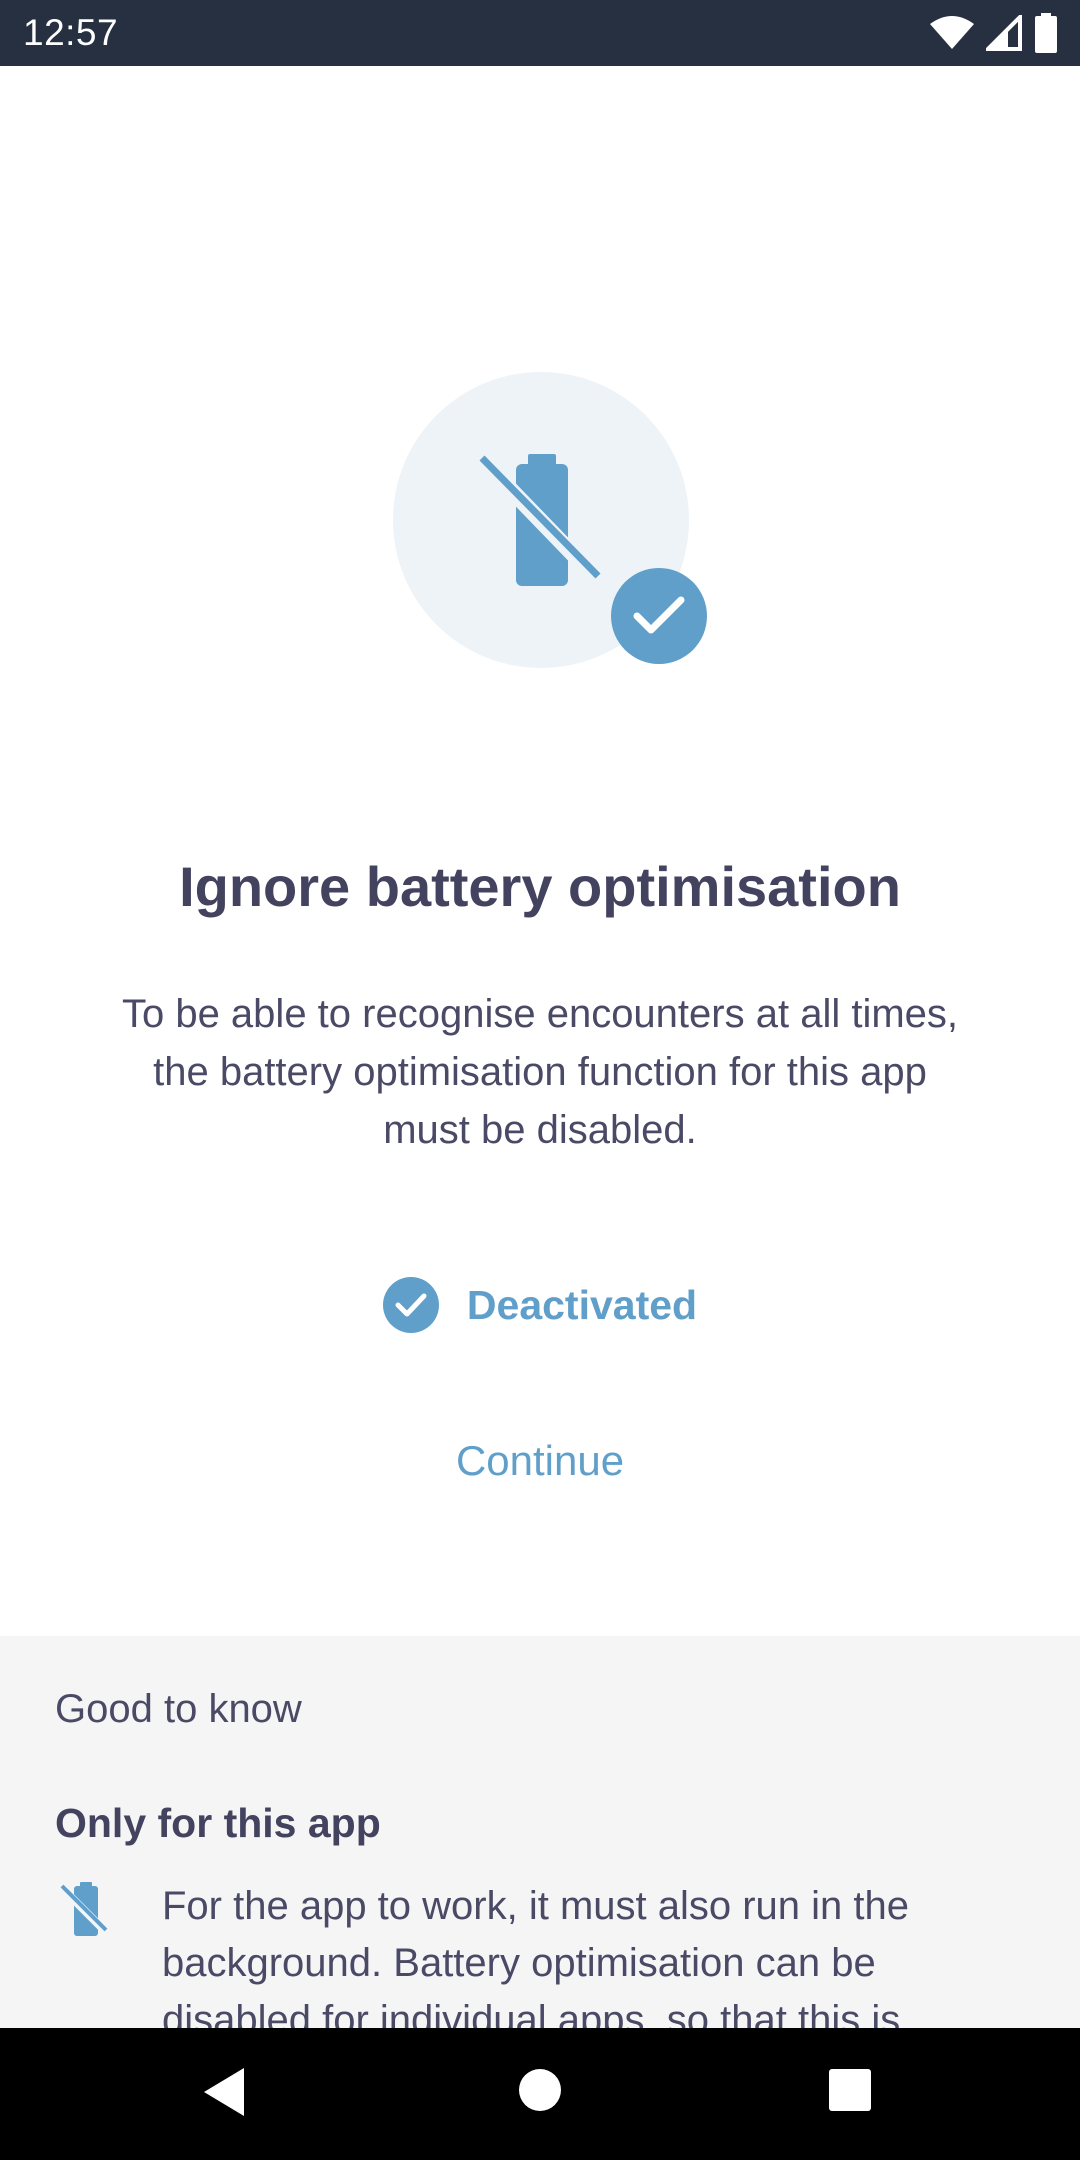 Image resolution: width=1080 pixels, height=2160 pixels. Describe the element at coordinates (582, 1304) in the screenshot. I see `status-label: Deactivated` at that location.